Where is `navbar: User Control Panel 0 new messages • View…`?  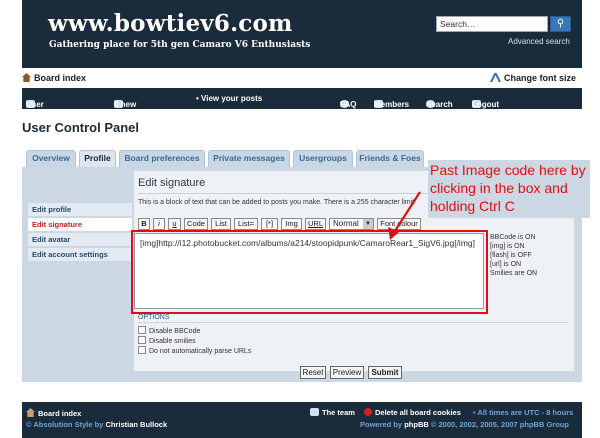
navbar: User Control Panel 0 new messages • View… is located at coordinates (302, 116).